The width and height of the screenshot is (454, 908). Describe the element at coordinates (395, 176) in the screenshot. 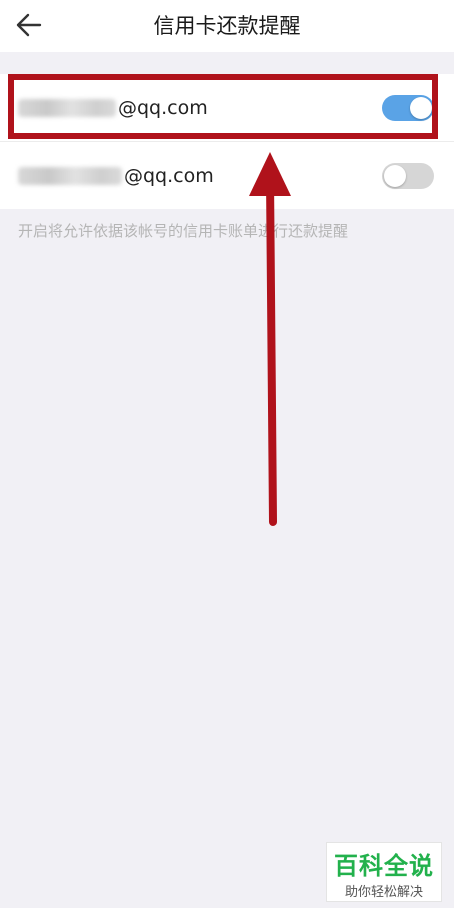

I see `toggle-knob` at that location.